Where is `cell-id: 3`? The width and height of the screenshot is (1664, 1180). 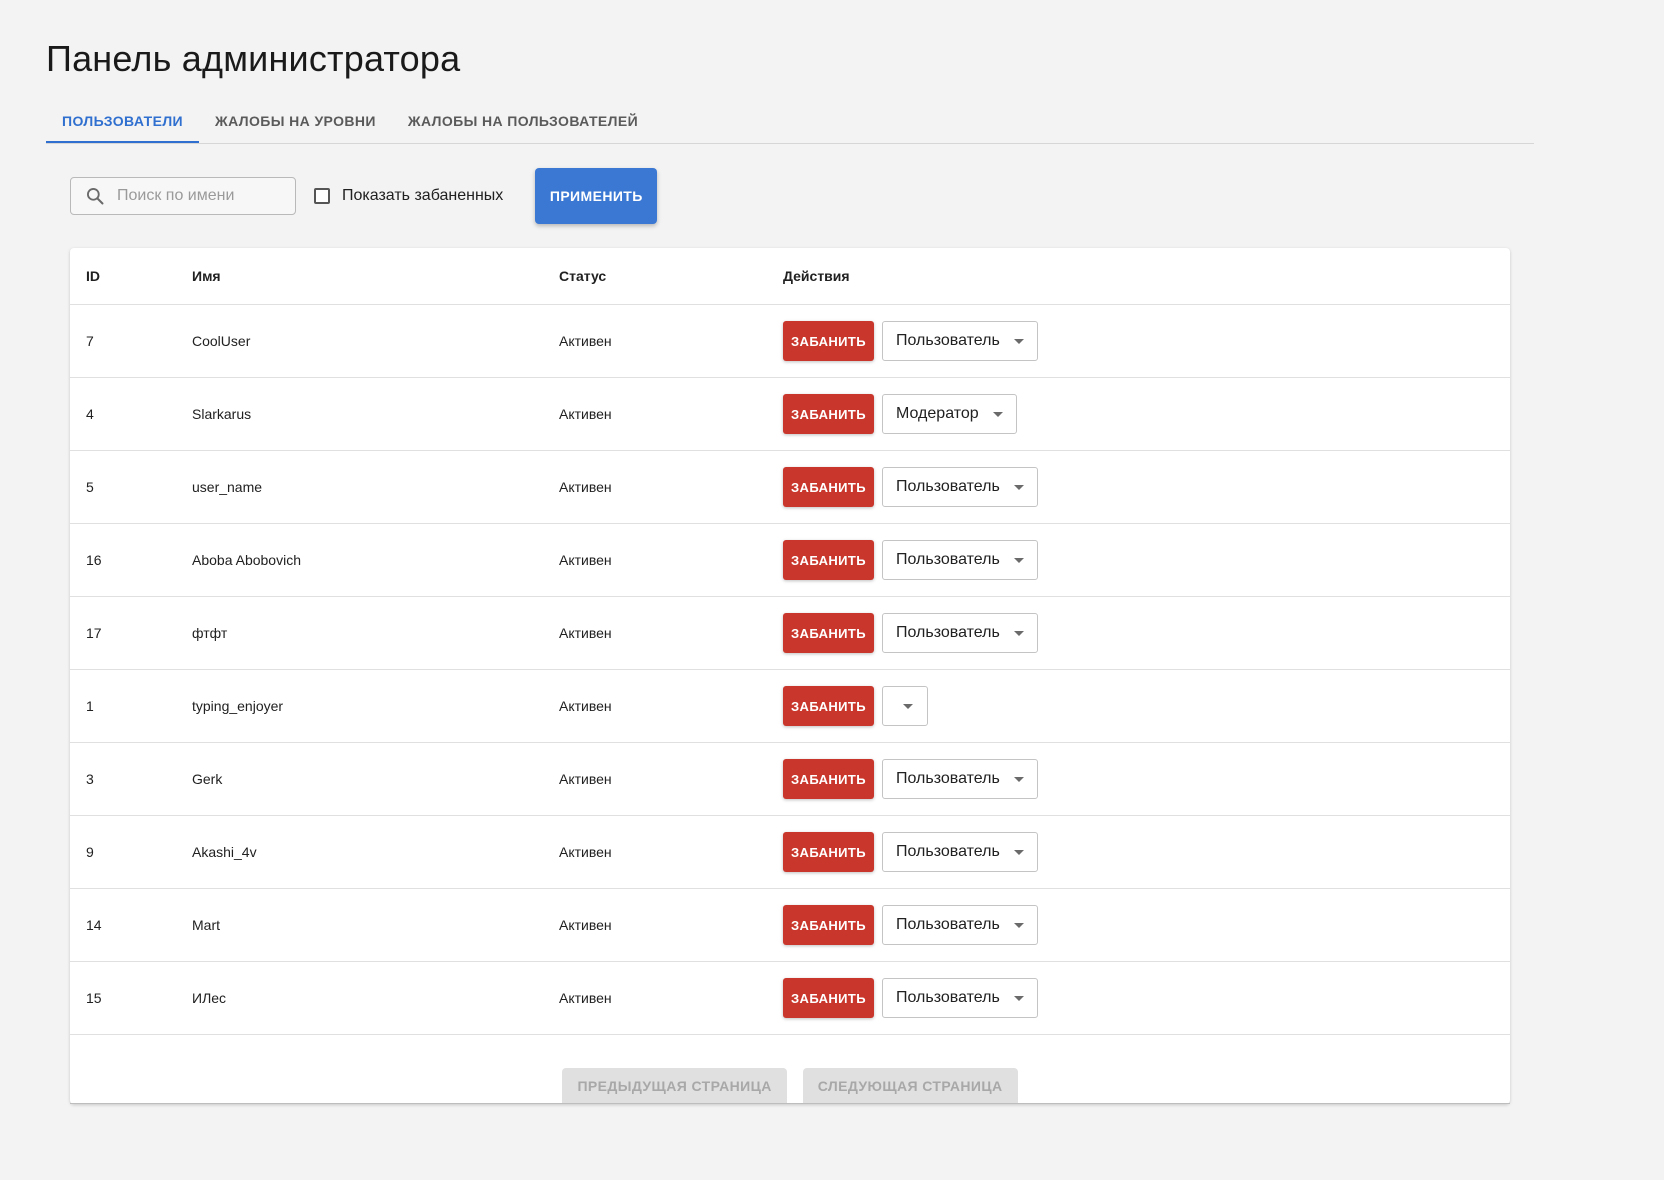 cell-id: 3 is located at coordinates (90, 779).